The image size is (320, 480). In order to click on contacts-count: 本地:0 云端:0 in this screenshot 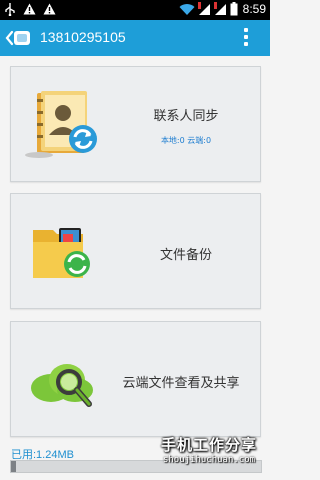, I will do `click(186, 140)`.